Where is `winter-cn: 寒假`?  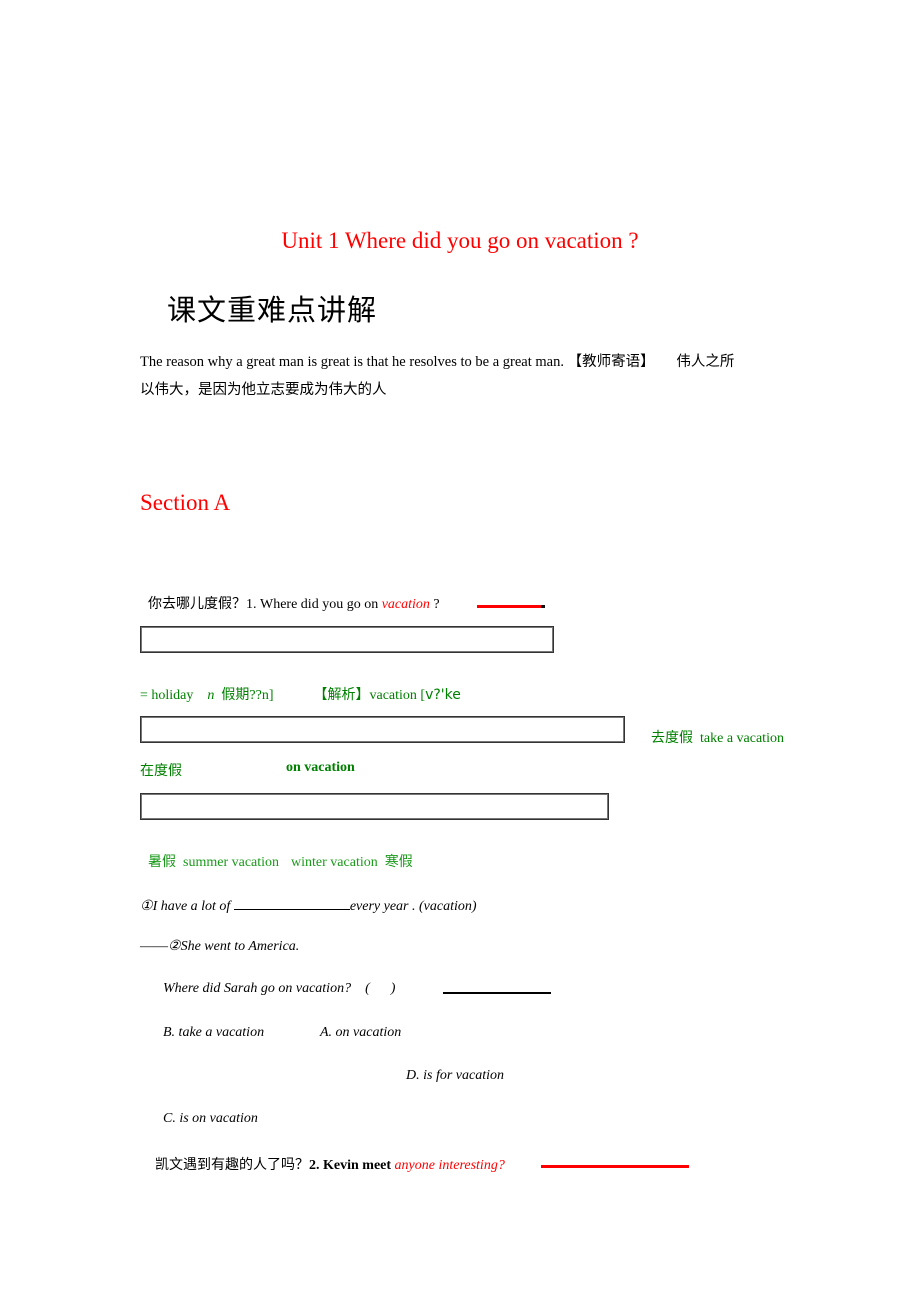
winter-cn: 寒假 is located at coordinates (398, 862).